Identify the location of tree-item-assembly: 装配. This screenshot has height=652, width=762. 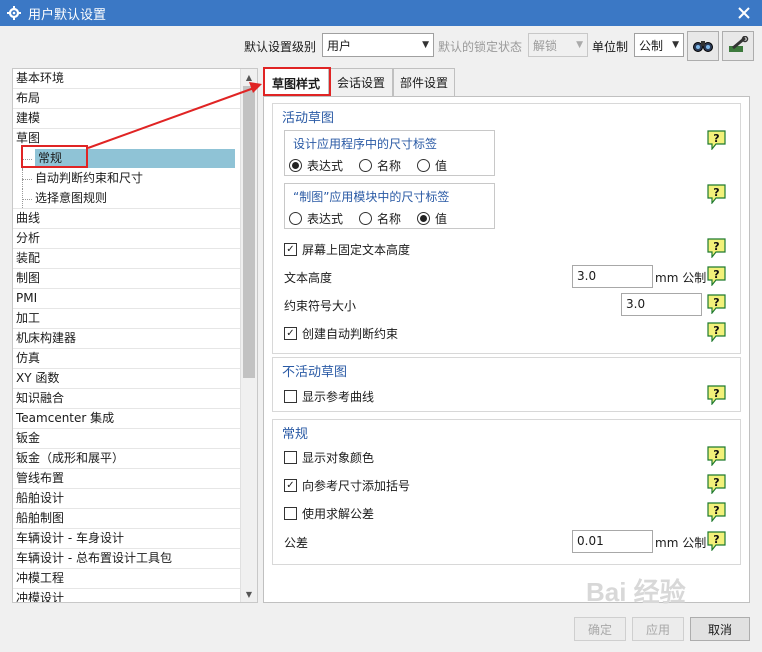
(135, 259).